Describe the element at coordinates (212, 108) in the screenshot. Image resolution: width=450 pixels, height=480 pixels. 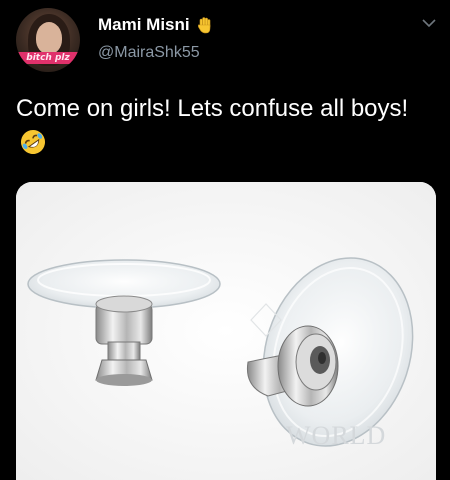
I see `tweet-text-content: Come on girls! Lets confuse all boys!` at that location.